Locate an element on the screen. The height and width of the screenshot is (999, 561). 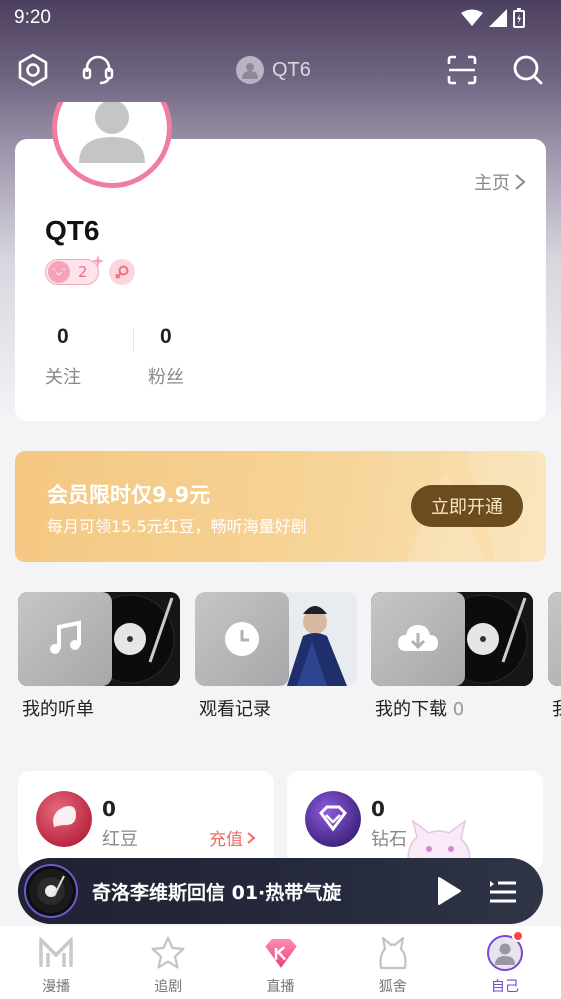
battery-icon is located at coordinates (519, 18).